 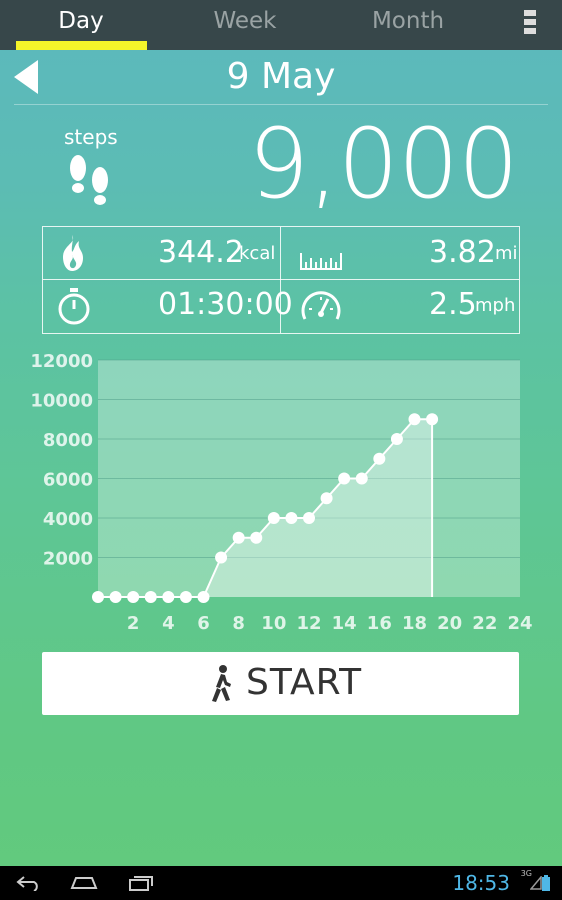 I want to click on x-tick-label: 22, so click(x=484, y=623).